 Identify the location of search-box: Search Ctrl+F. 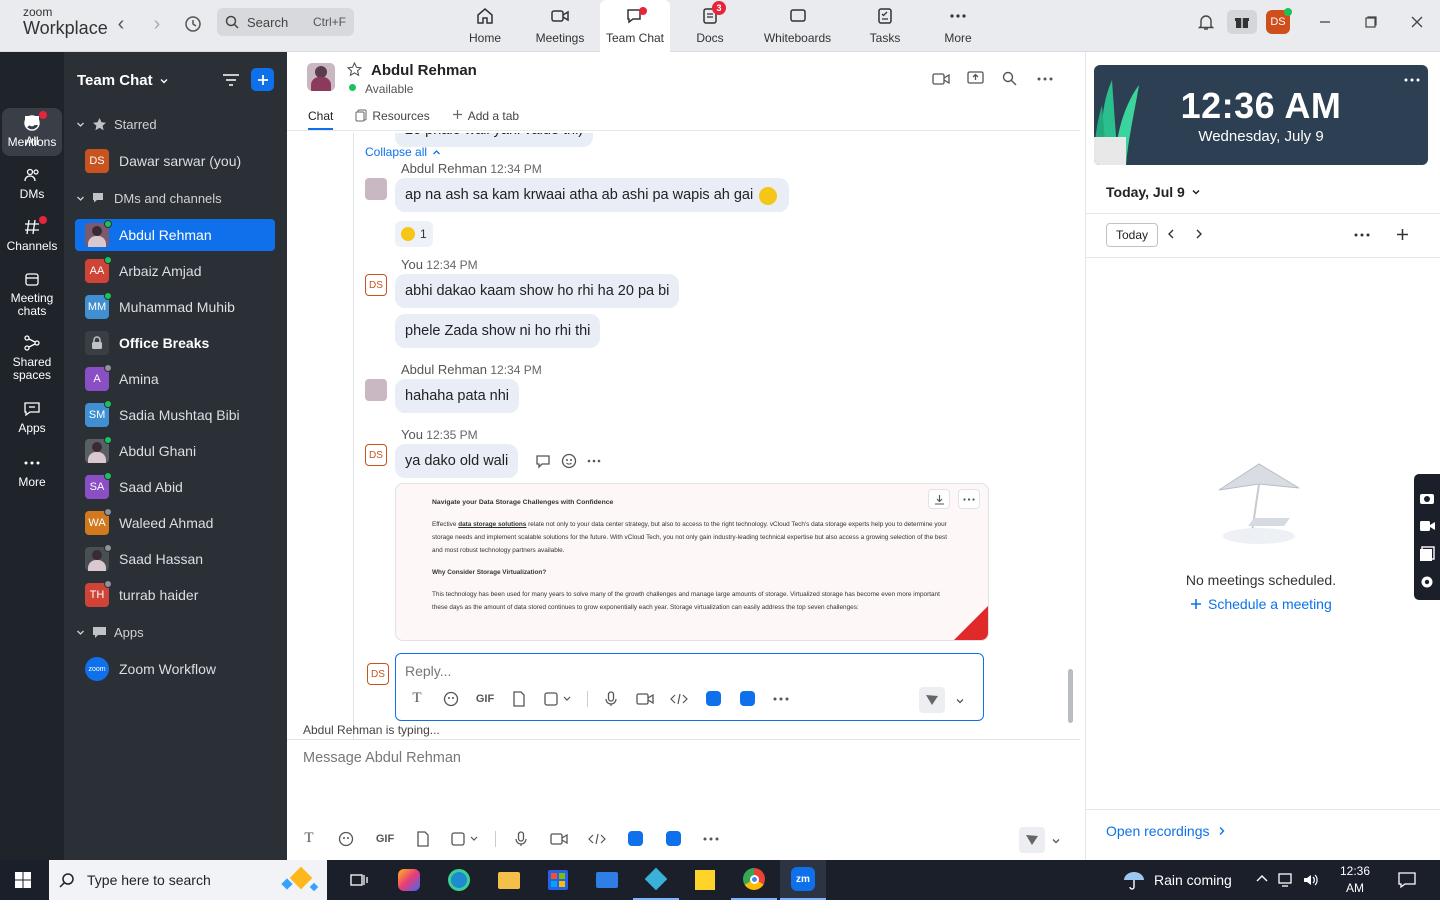
(285, 22).